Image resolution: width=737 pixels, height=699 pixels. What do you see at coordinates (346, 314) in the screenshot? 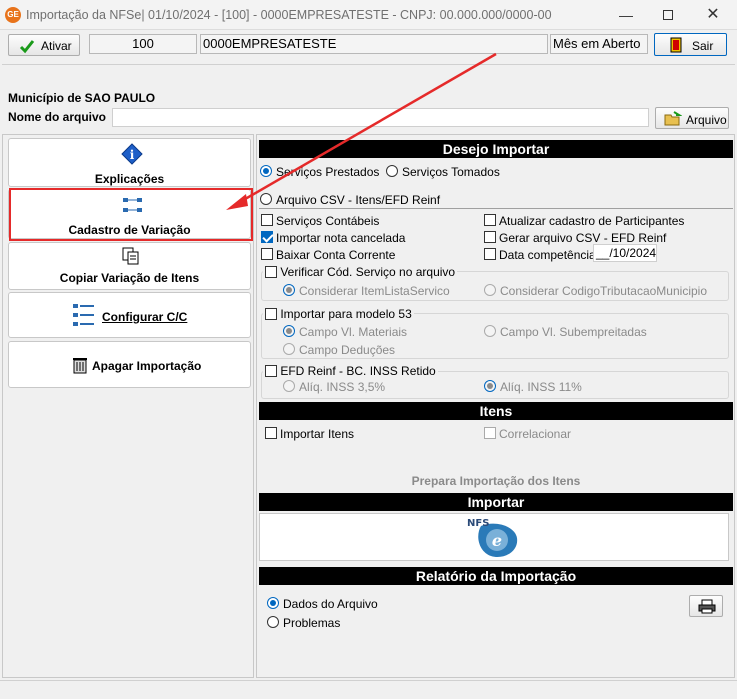
I see `modelo53-label: Importar para modelo 53` at bounding box center [346, 314].